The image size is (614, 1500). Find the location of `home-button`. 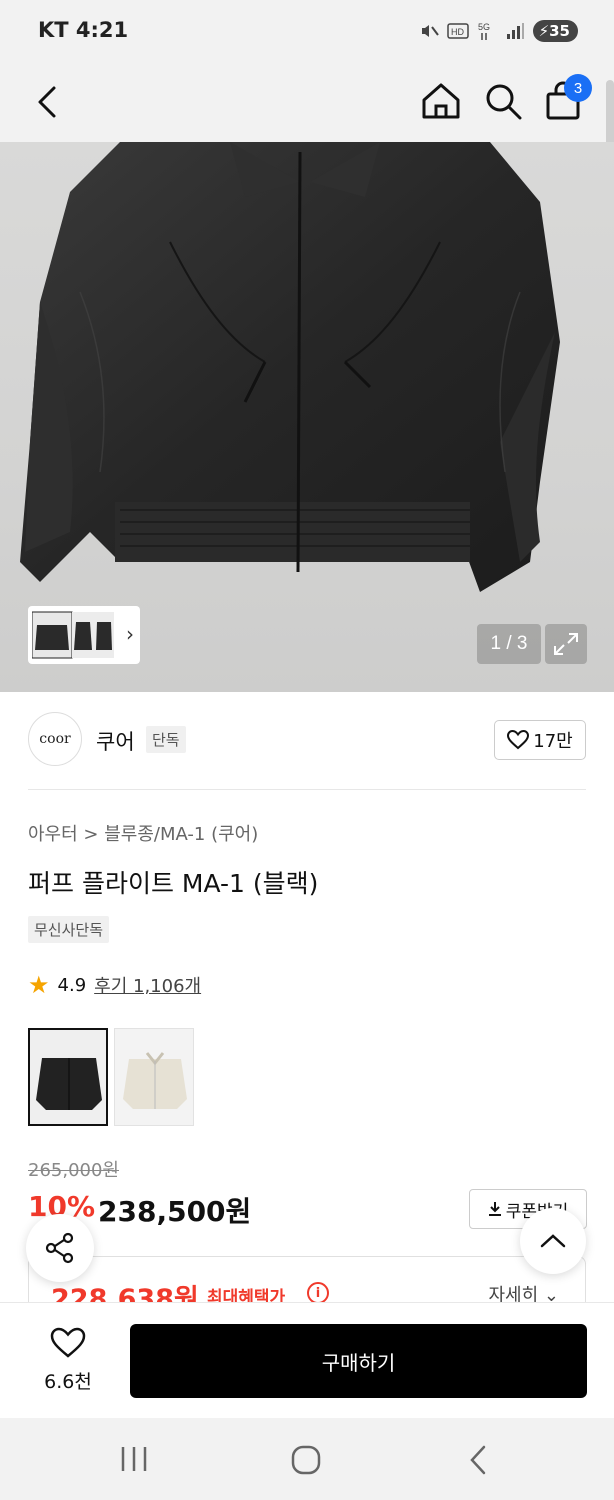

home-button is located at coordinates (441, 101).